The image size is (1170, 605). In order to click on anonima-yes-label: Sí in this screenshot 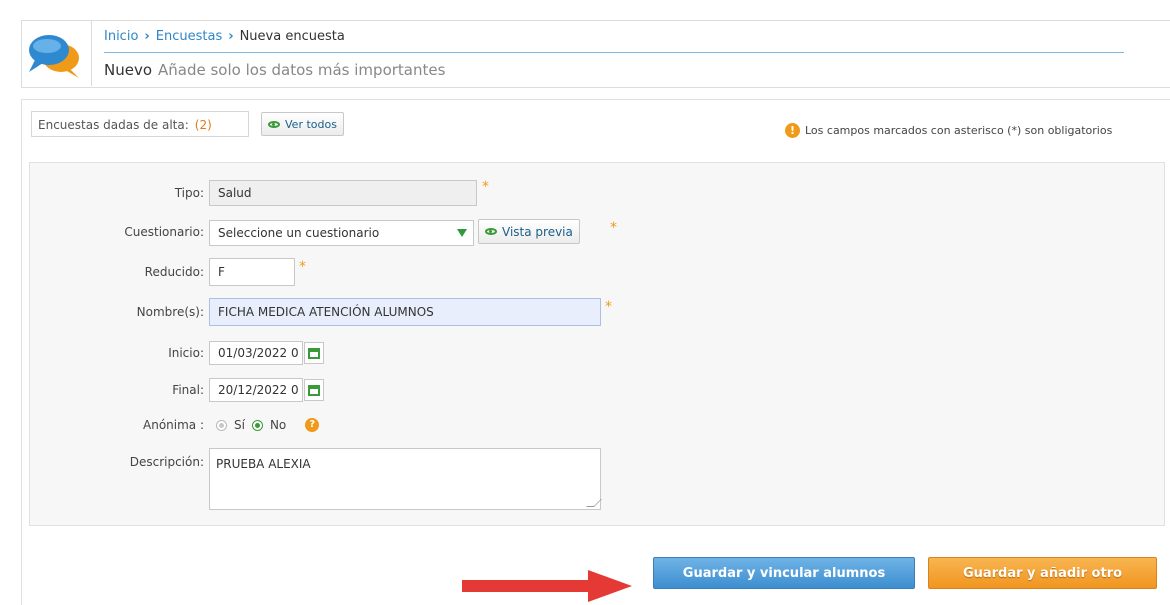, I will do `click(239, 425)`.